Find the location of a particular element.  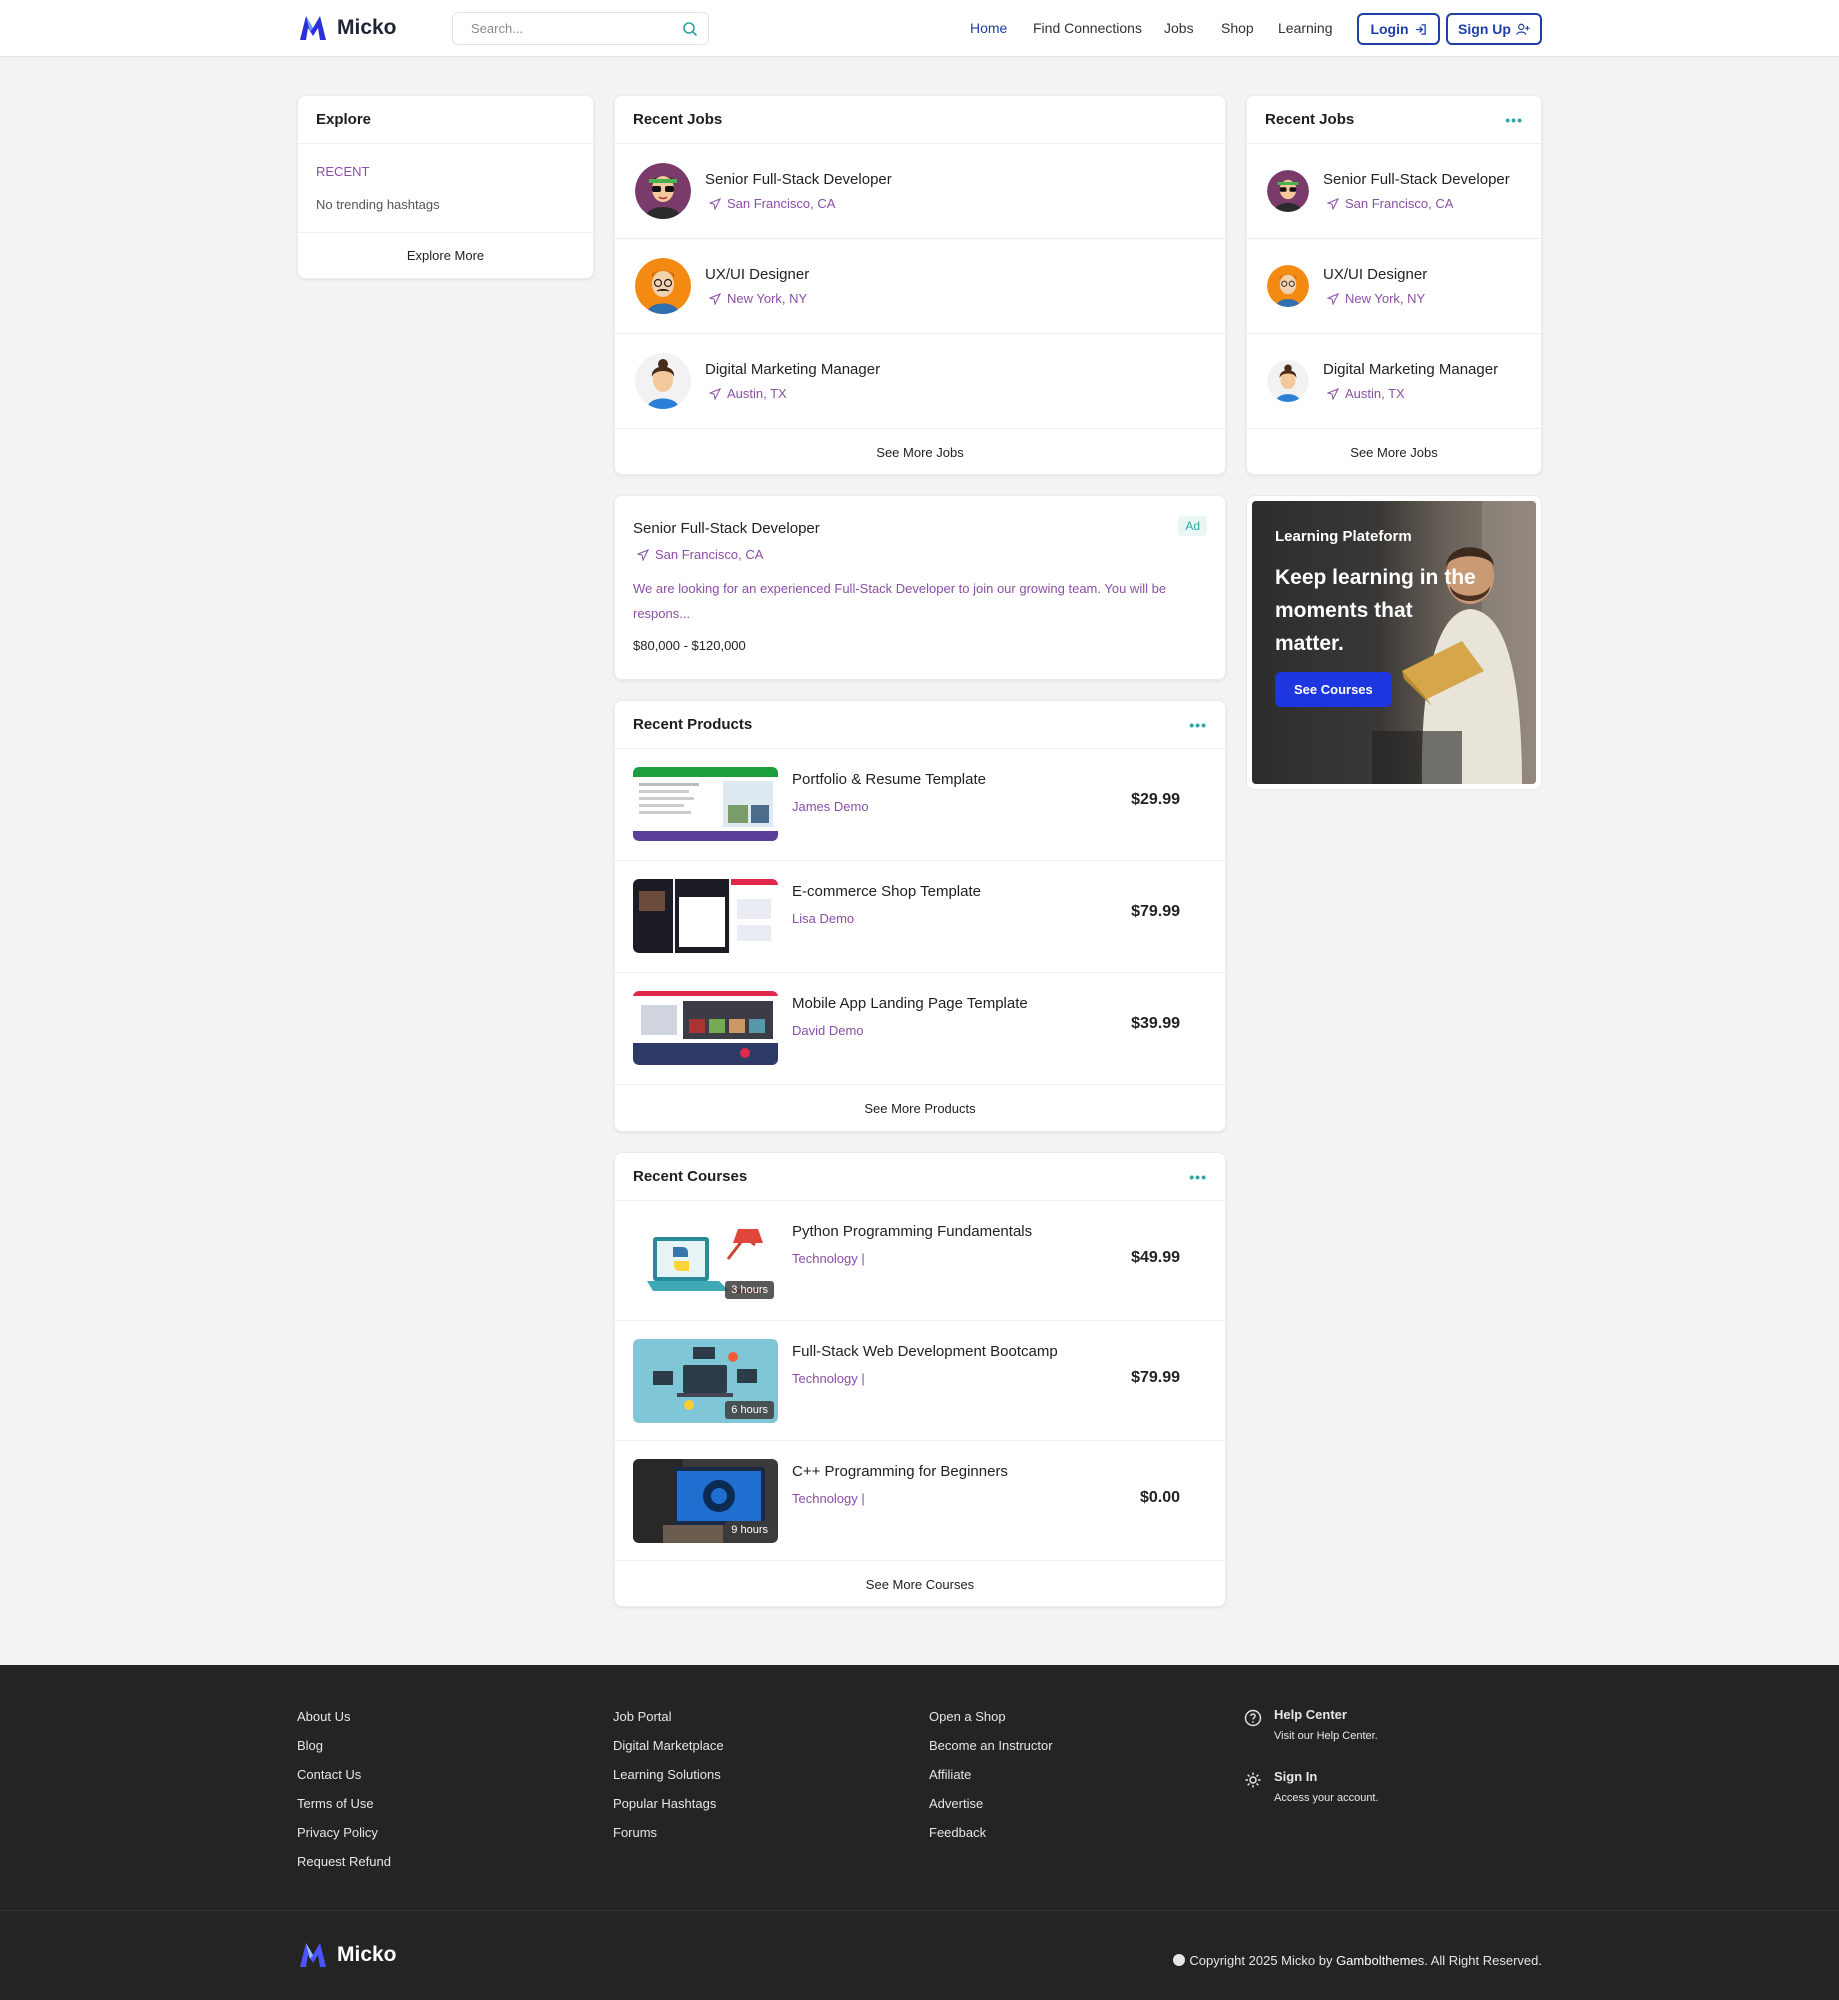

job-avatar is located at coordinates (1288, 286).